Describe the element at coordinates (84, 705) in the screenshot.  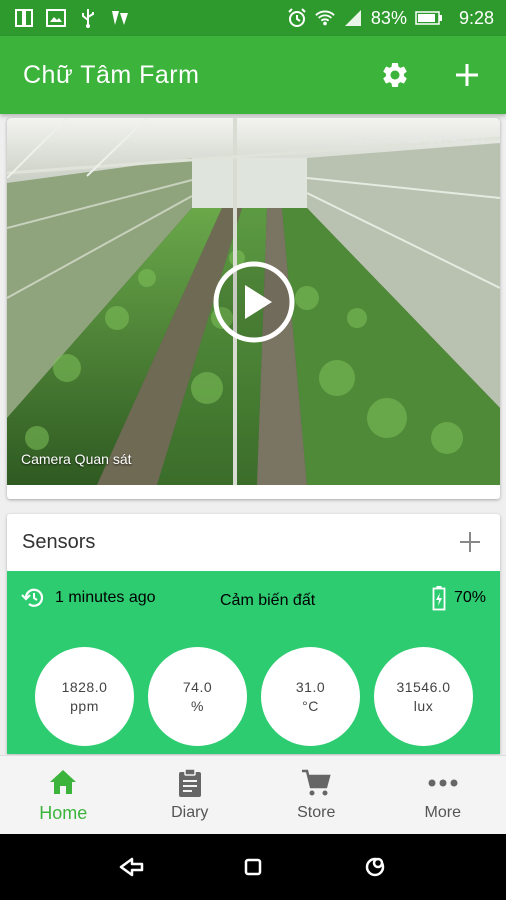
I see `reading-unit: ppm` at that location.